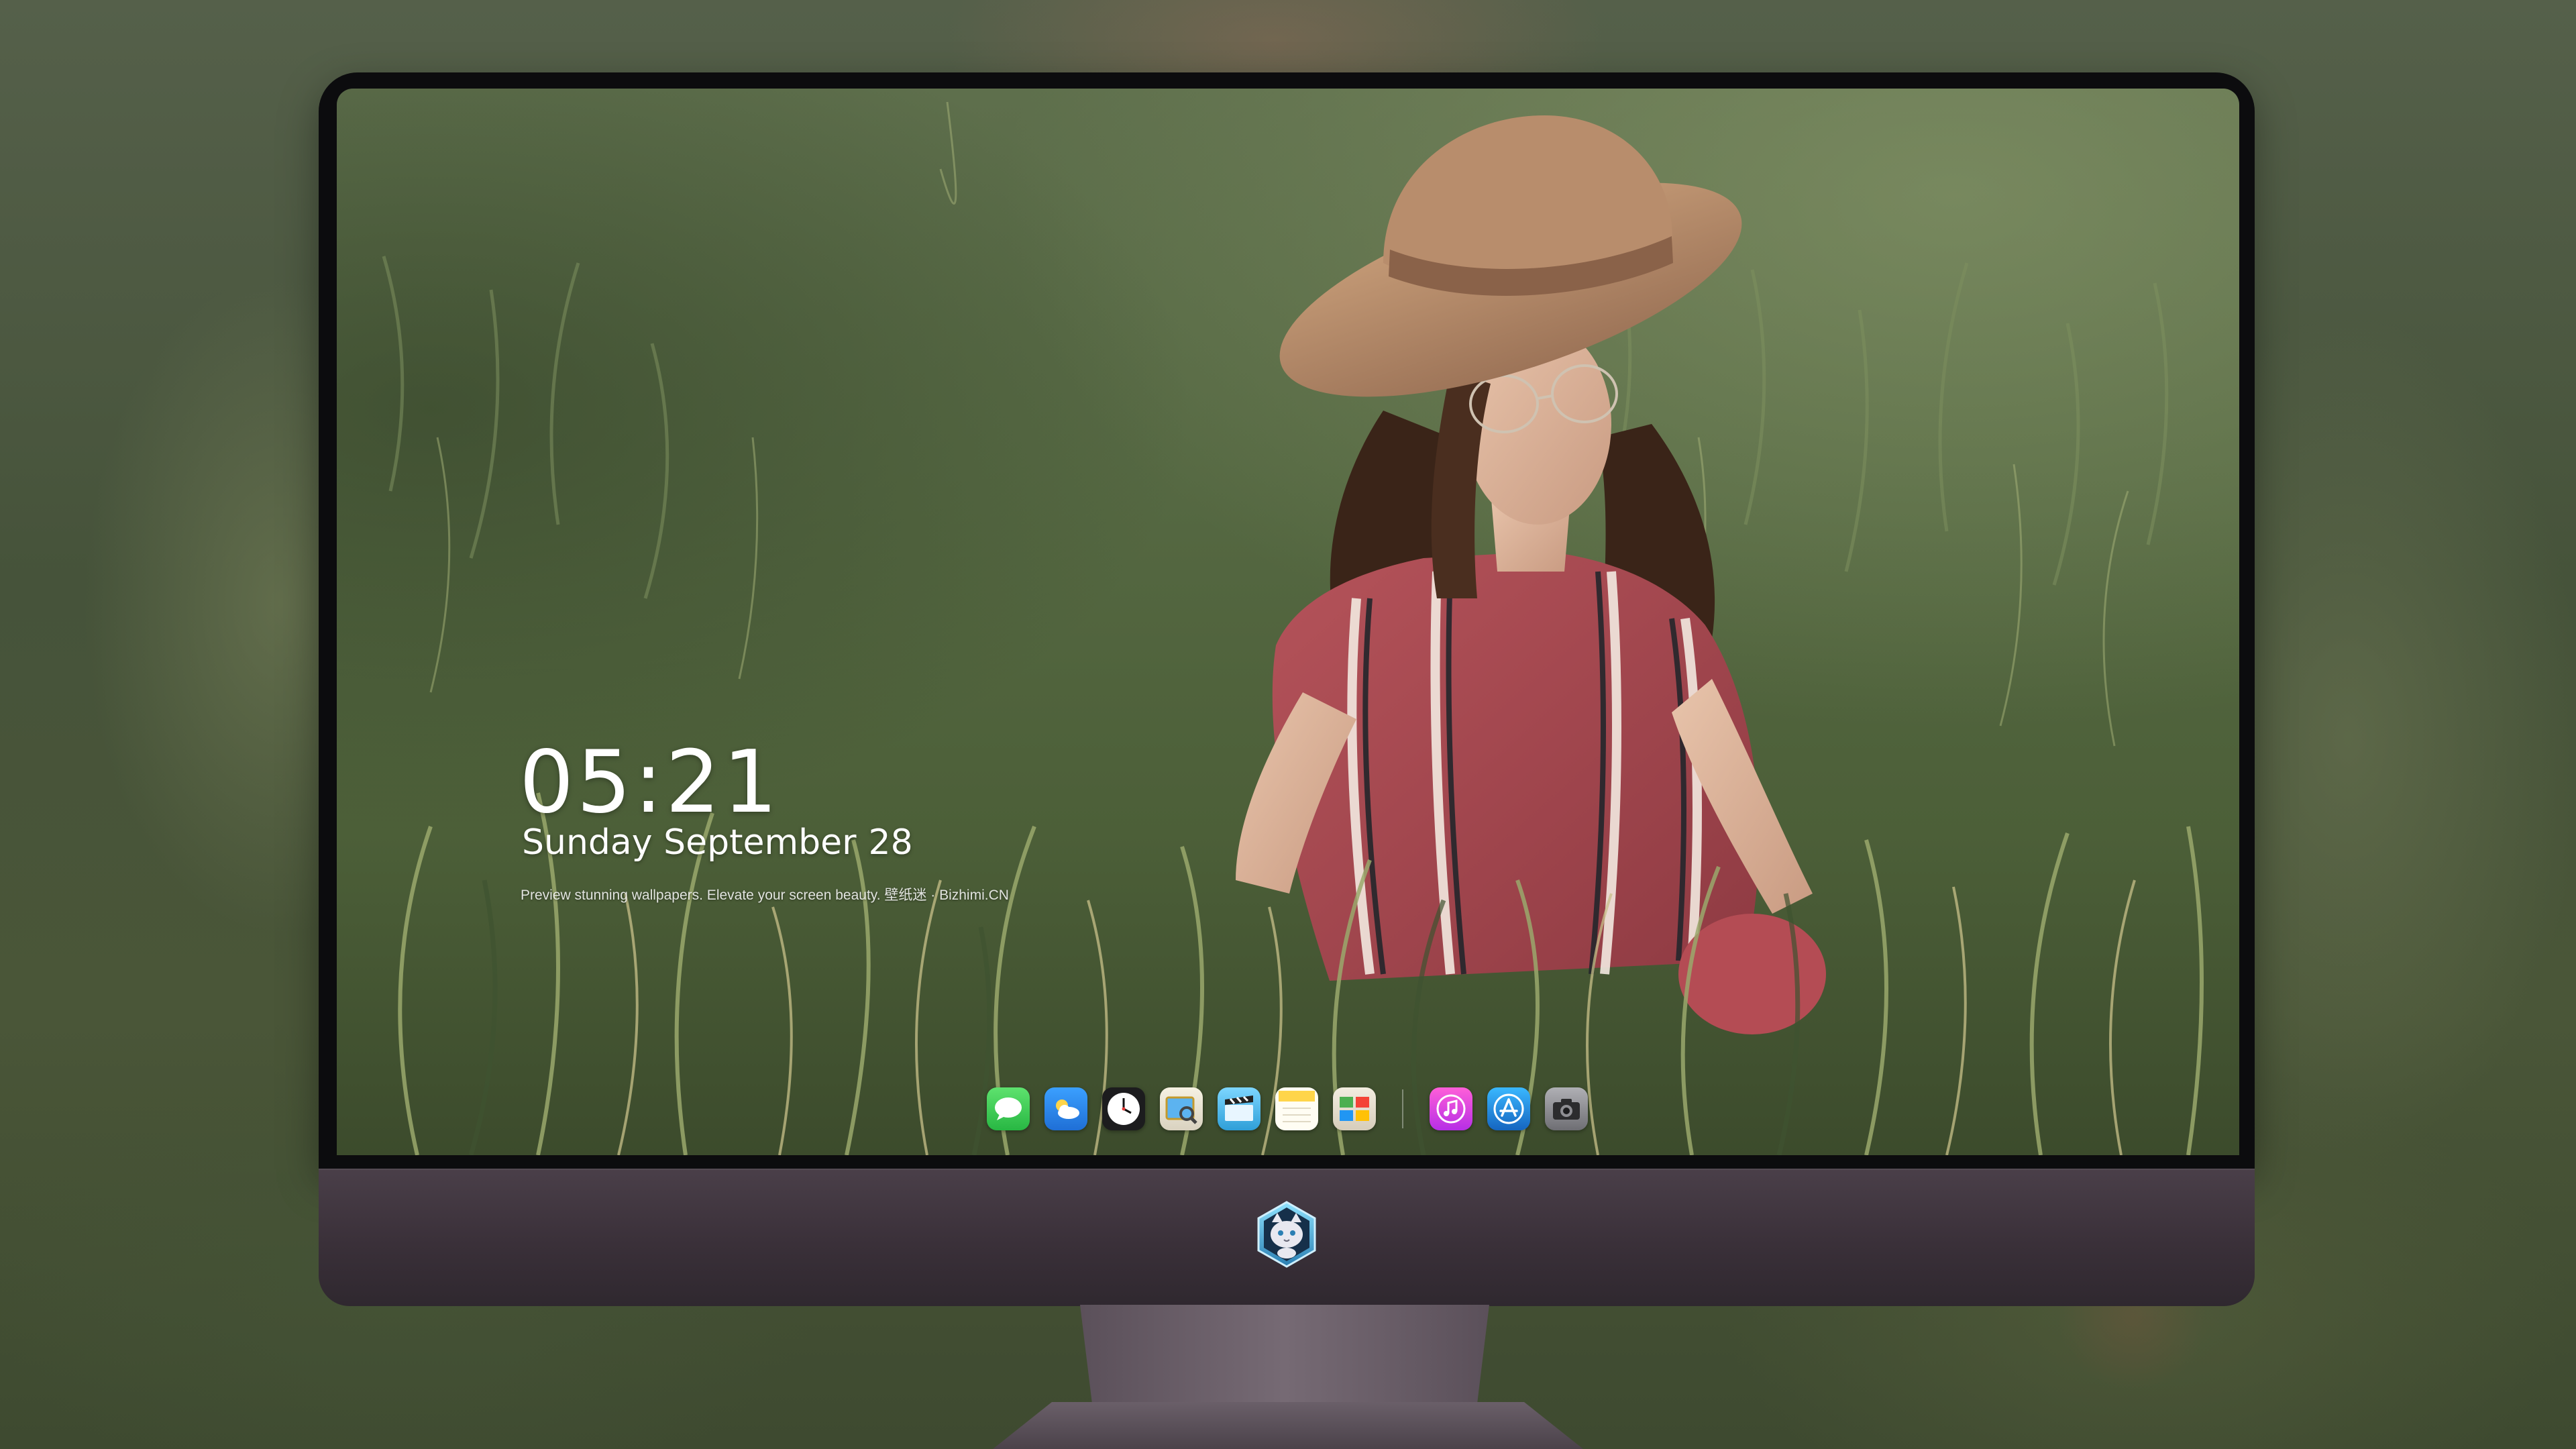  I want to click on lock-screen-date: Sunday September 28, so click(717, 842).